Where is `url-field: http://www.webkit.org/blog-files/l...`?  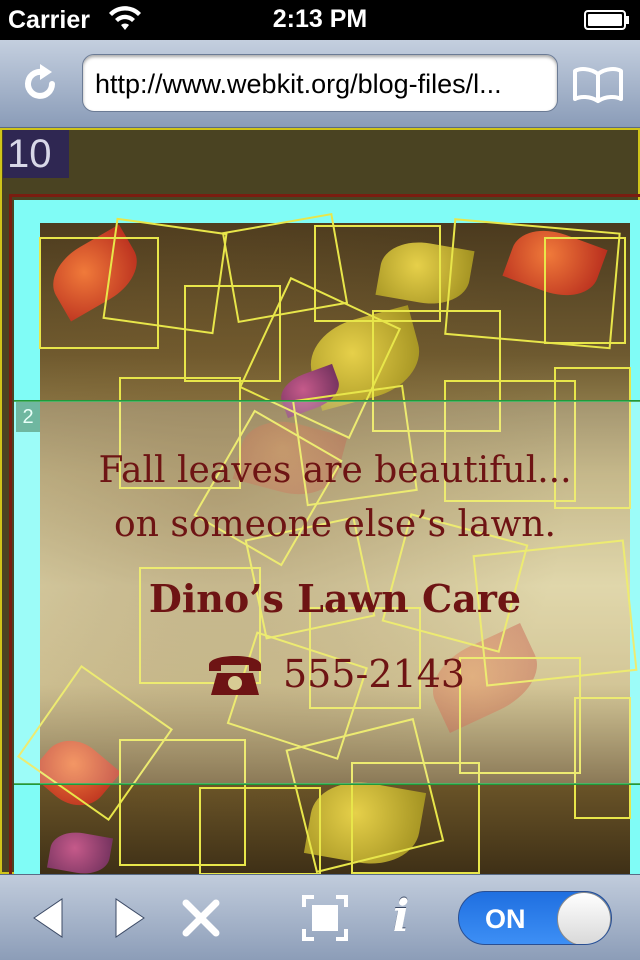
url-field: http://www.webkit.org/blog-files/l... is located at coordinates (320, 83).